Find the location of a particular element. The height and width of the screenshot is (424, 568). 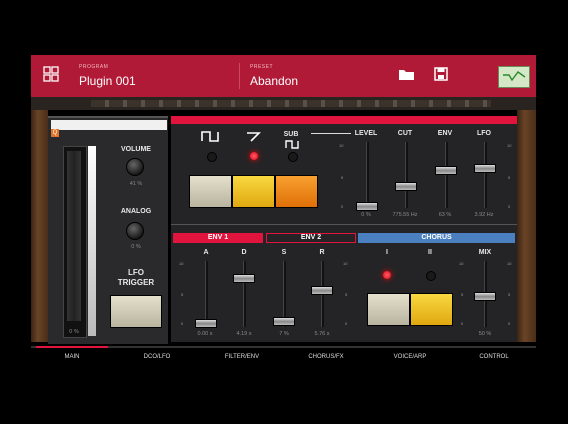

env-scale-top-right: 10 is located at coordinates (345, 263).